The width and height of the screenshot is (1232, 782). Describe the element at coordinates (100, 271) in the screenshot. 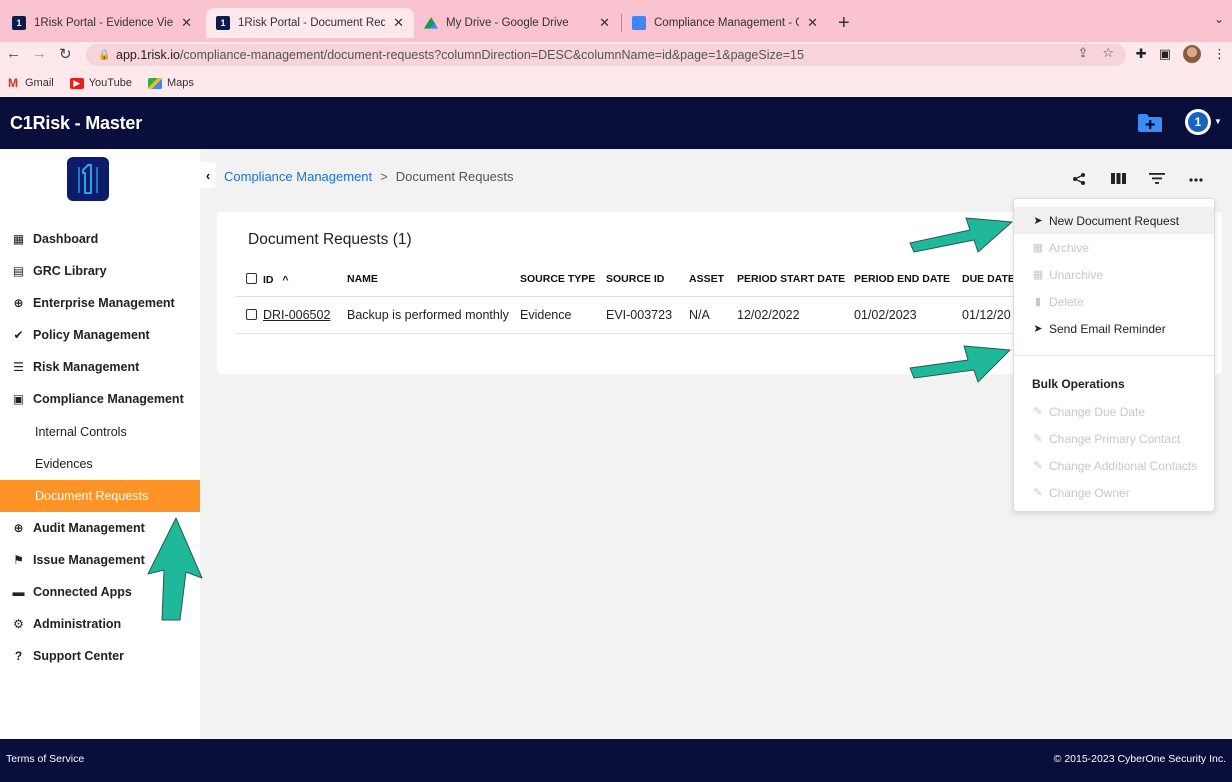

I see `sidebar-item-grc-library: ▤ GRC Library` at that location.